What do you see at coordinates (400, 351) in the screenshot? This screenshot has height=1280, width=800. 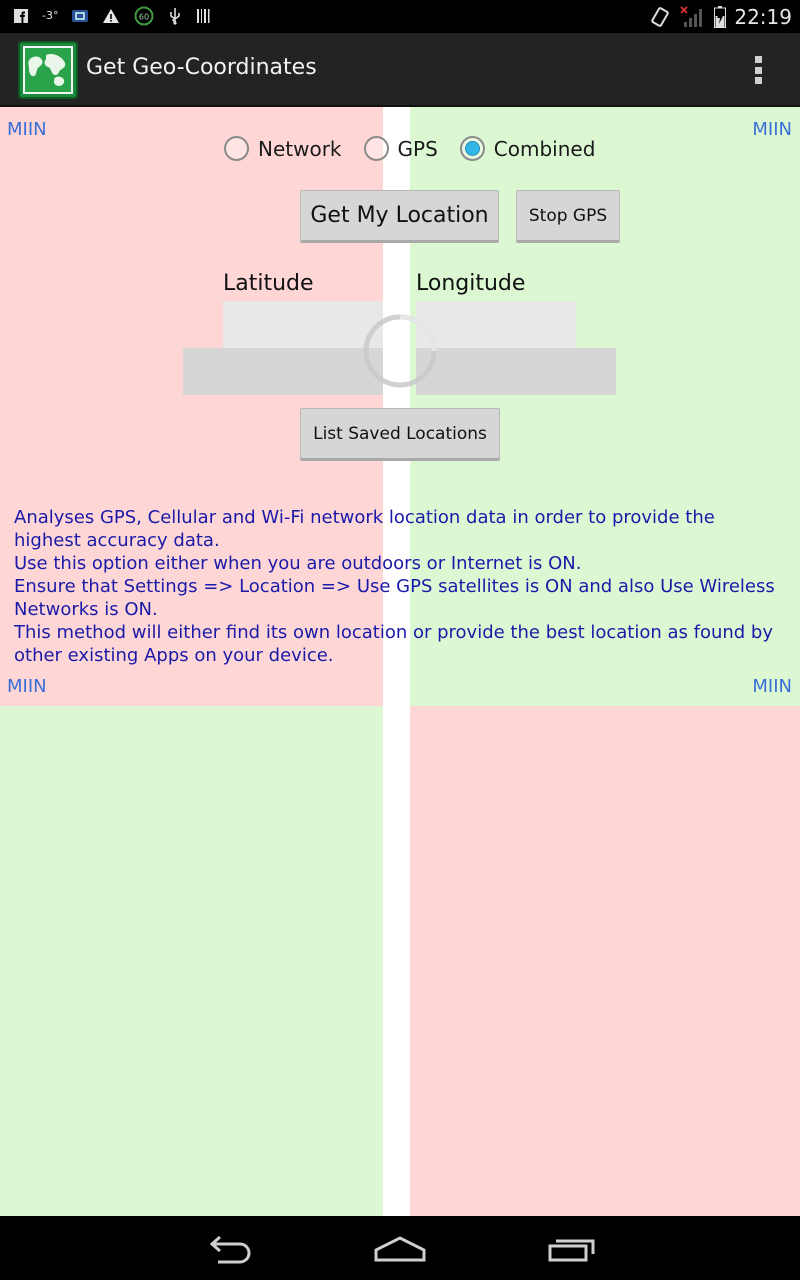 I see `loading-spinner-icon` at bounding box center [400, 351].